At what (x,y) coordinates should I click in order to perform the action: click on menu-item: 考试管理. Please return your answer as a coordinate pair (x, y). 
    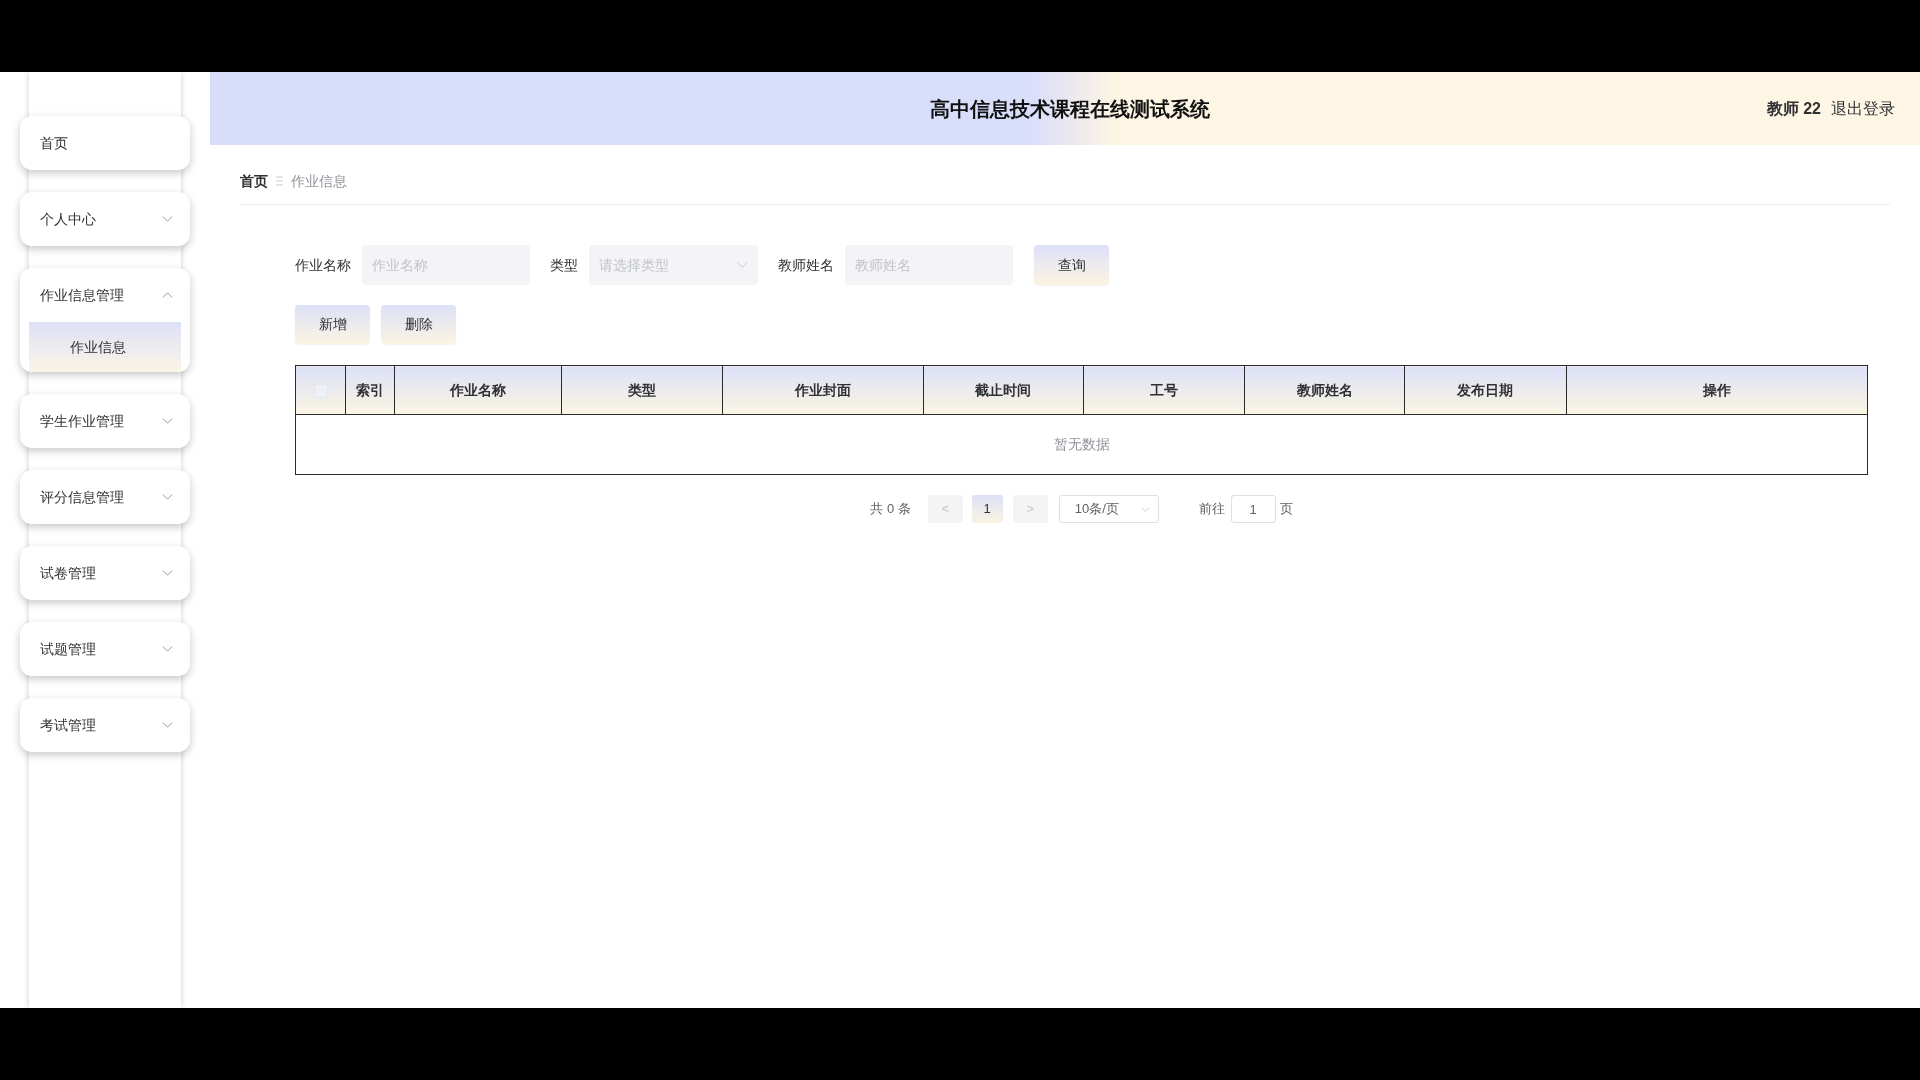
    Looking at the image, I should click on (105, 725).